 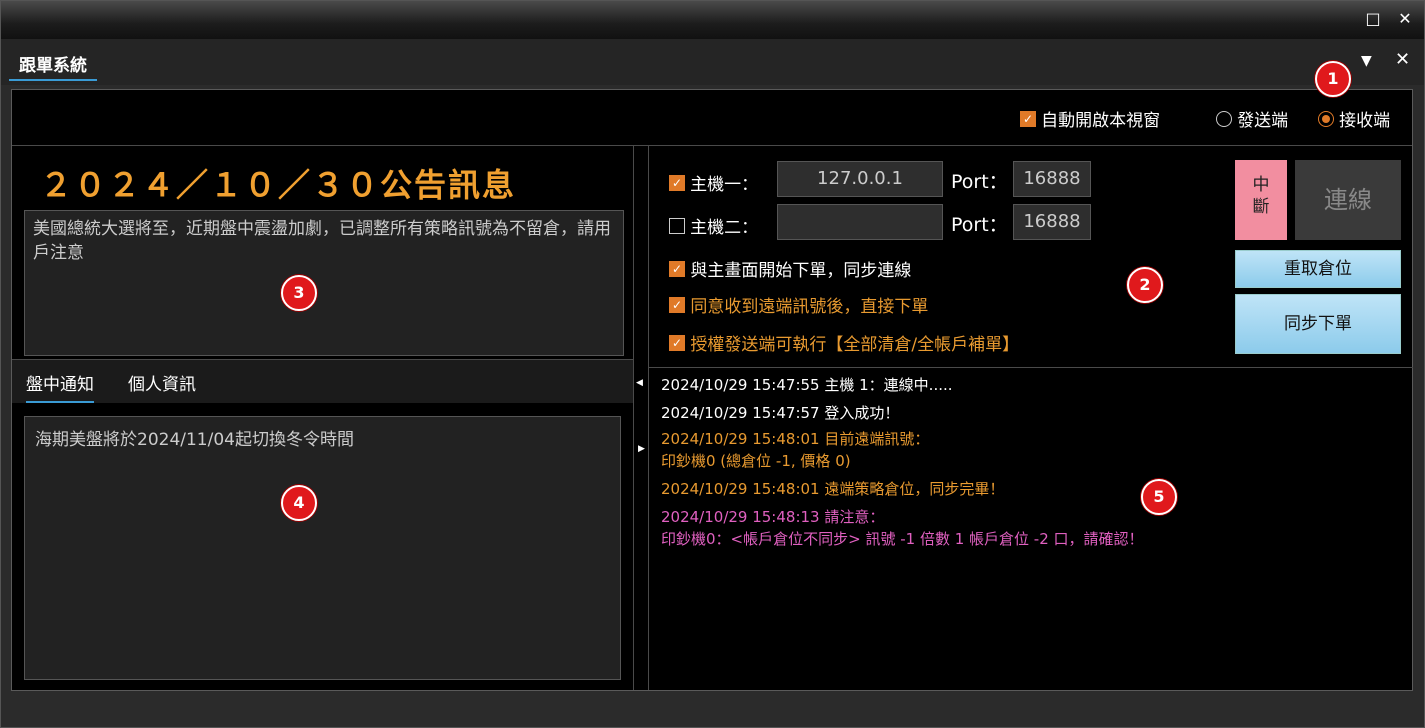 What do you see at coordinates (1405, 19) in the screenshot?
I see `close-window-button: ✕` at bounding box center [1405, 19].